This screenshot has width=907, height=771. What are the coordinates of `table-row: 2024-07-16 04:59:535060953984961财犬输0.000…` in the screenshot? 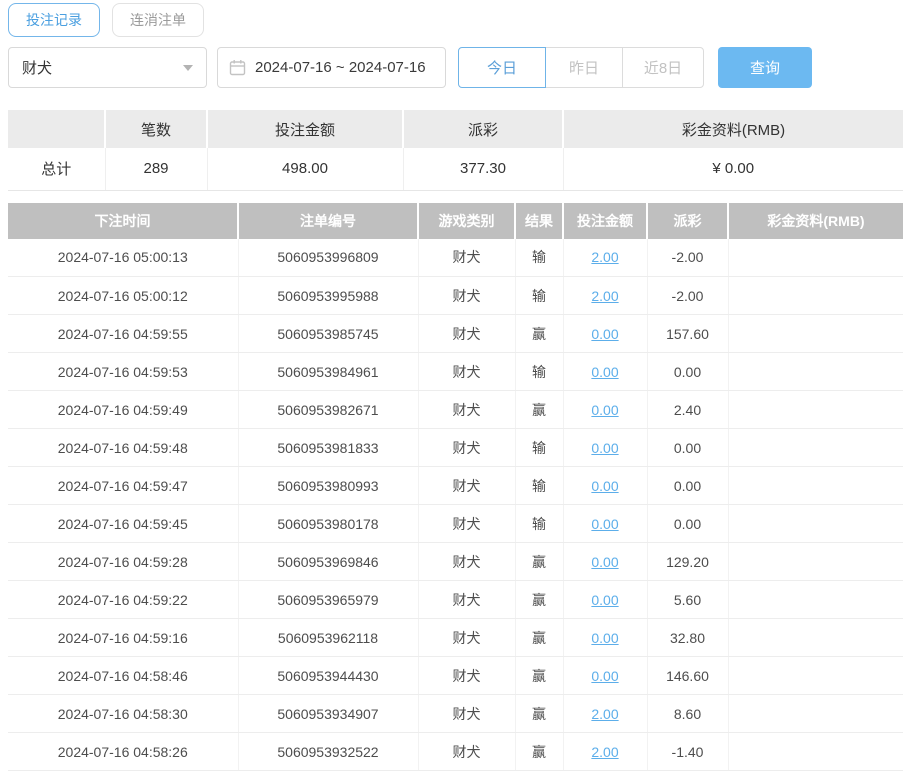 It's located at (455, 372).